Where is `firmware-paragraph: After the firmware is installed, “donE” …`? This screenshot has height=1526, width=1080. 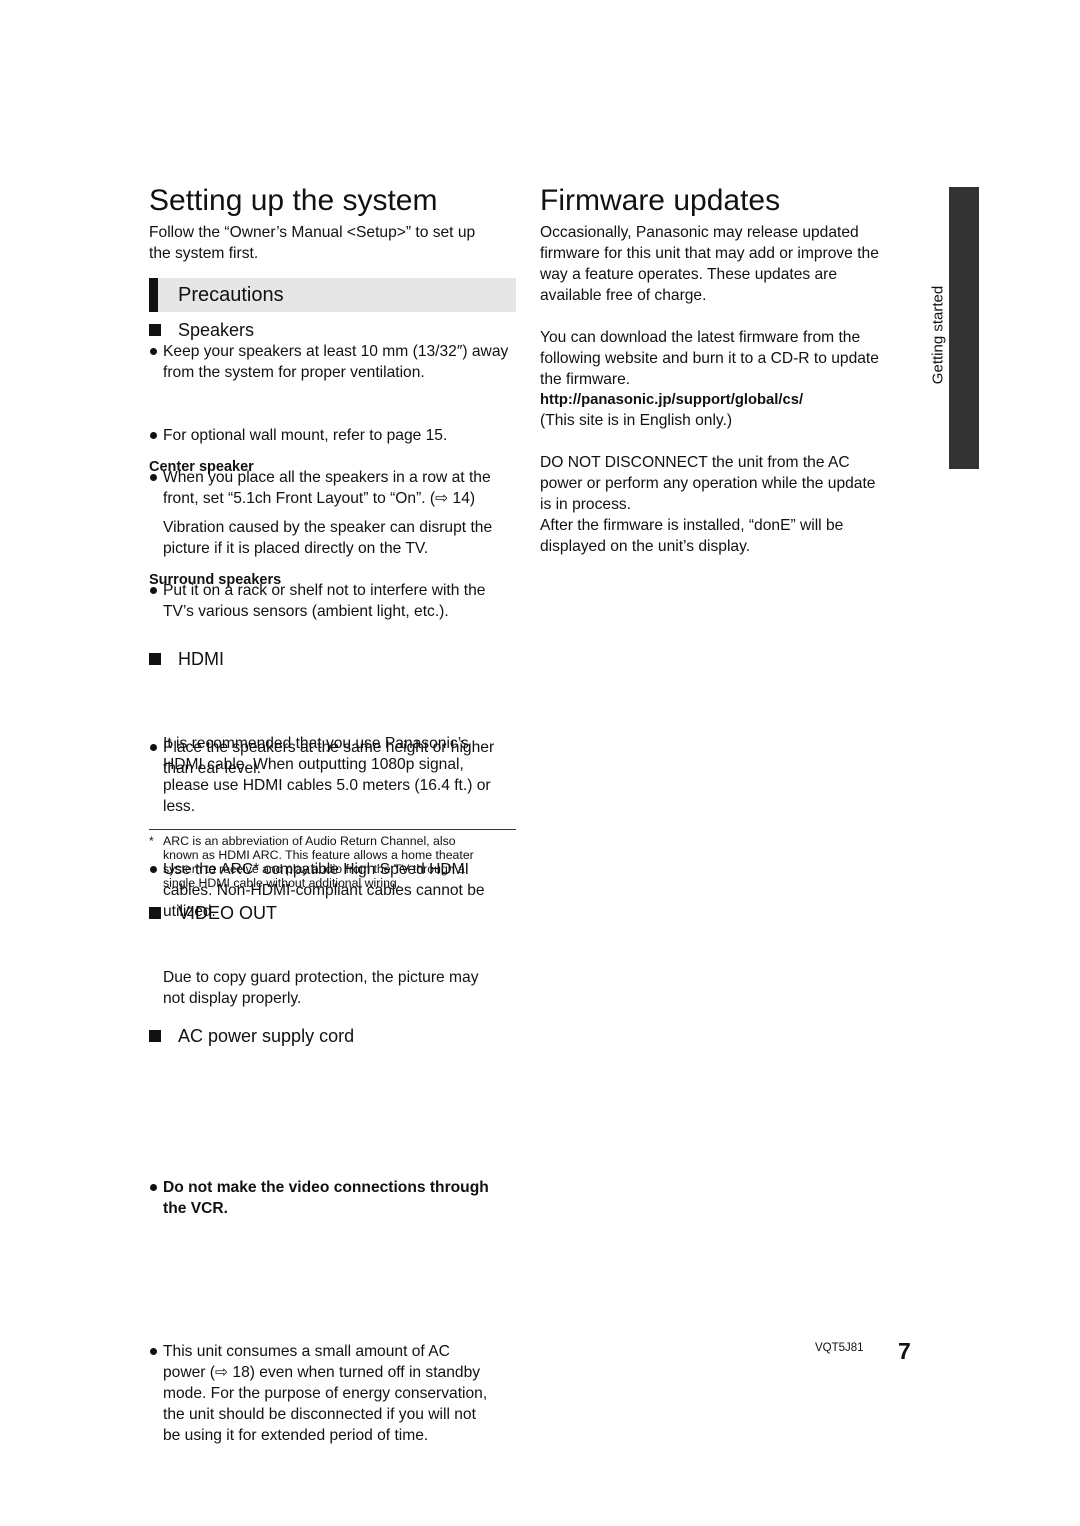
firmware-paragraph: After the firmware is installed, “donE” … is located at coordinates (691, 536).